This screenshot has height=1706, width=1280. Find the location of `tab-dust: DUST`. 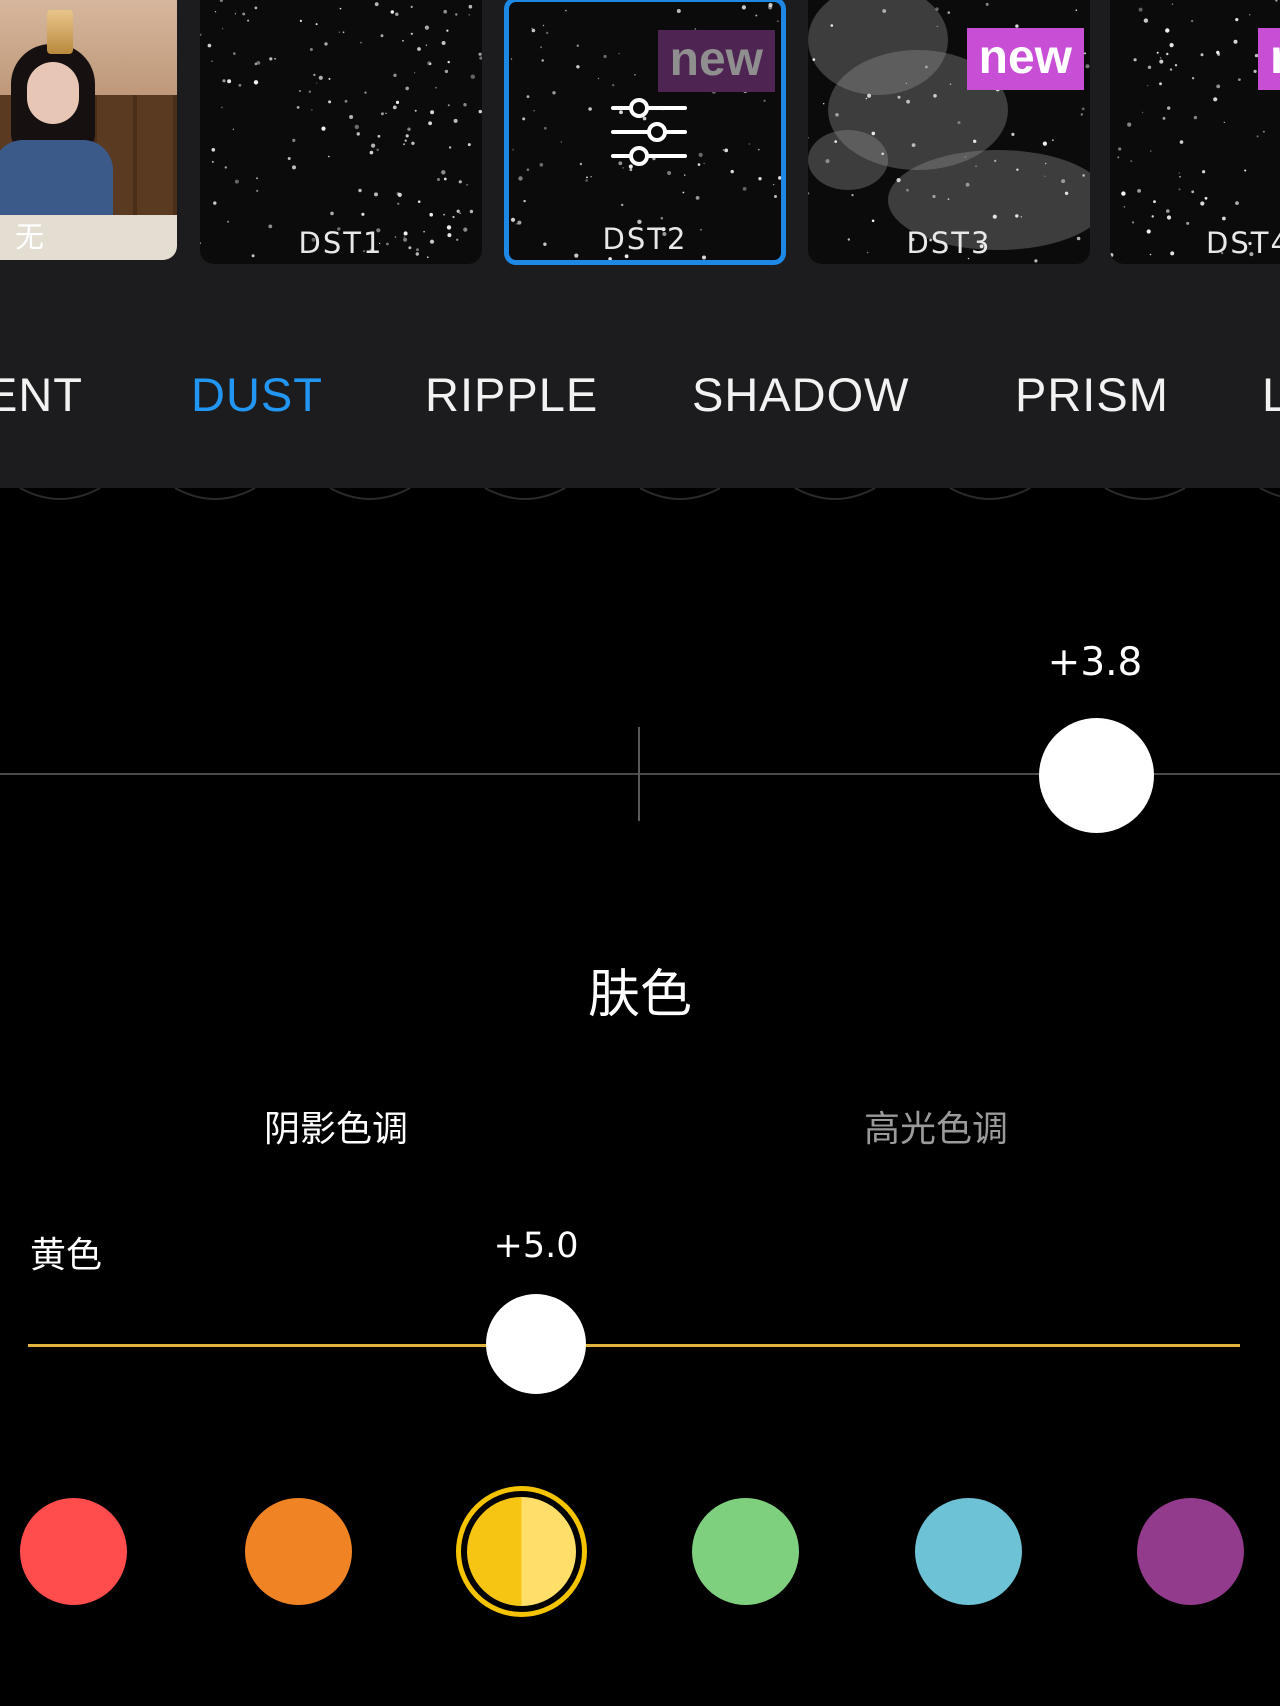

tab-dust: DUST is located at coordinates (257, 394).